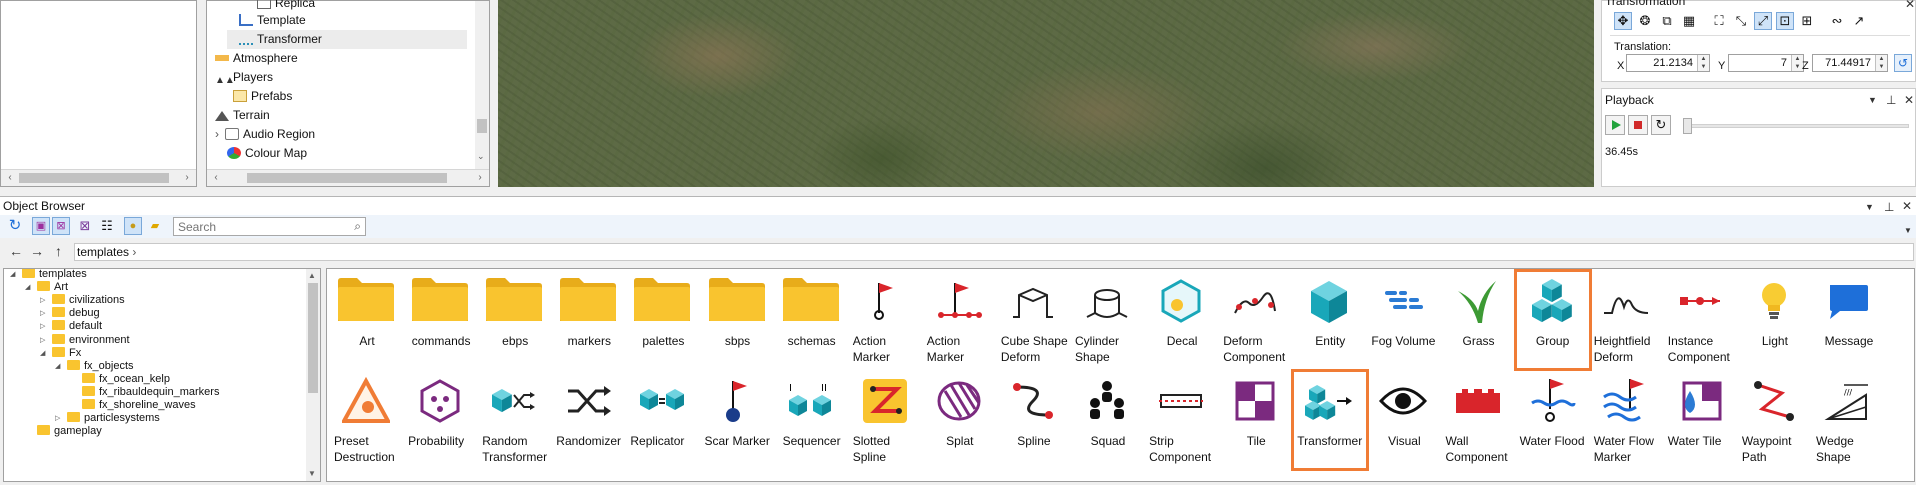  What do you see at coordinates (244, 77) in the screenshot?
I see `tree-item-players: ▲▲Players` at bounding box center [244, 77].